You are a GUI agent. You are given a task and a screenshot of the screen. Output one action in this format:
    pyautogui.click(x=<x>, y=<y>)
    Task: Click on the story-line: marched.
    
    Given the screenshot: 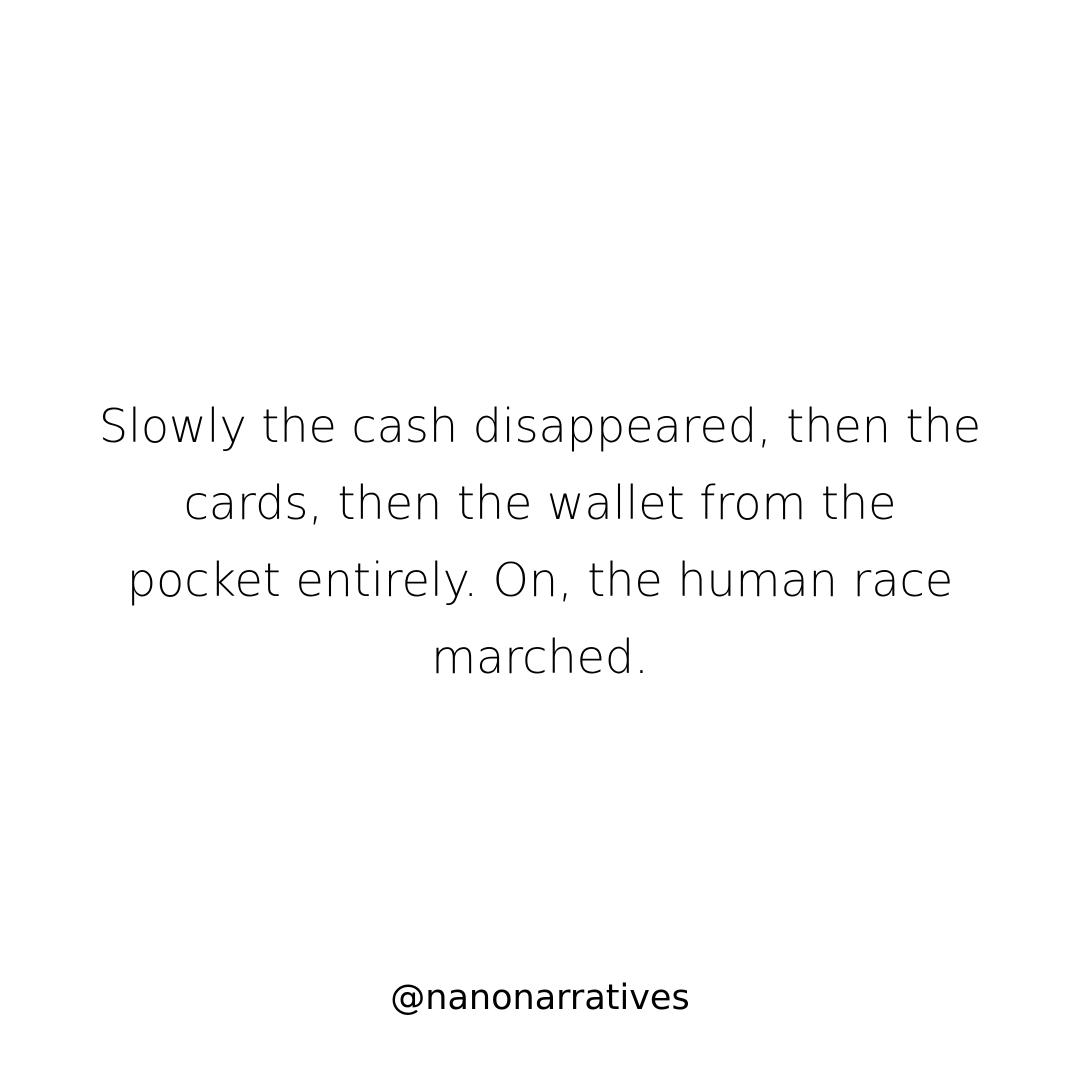 What is the action you would take?
    pyautogui.click(x=540, y=657)
    